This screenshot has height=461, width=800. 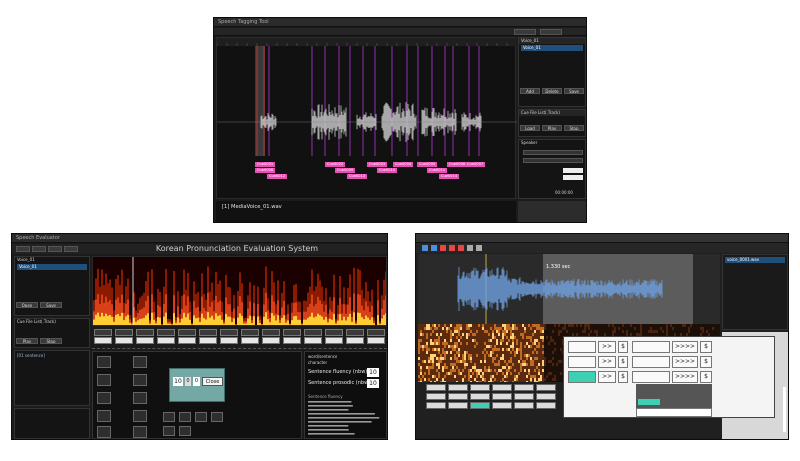 I want to click on list-item: voice_0001.wav, so click(x=755, y=260).